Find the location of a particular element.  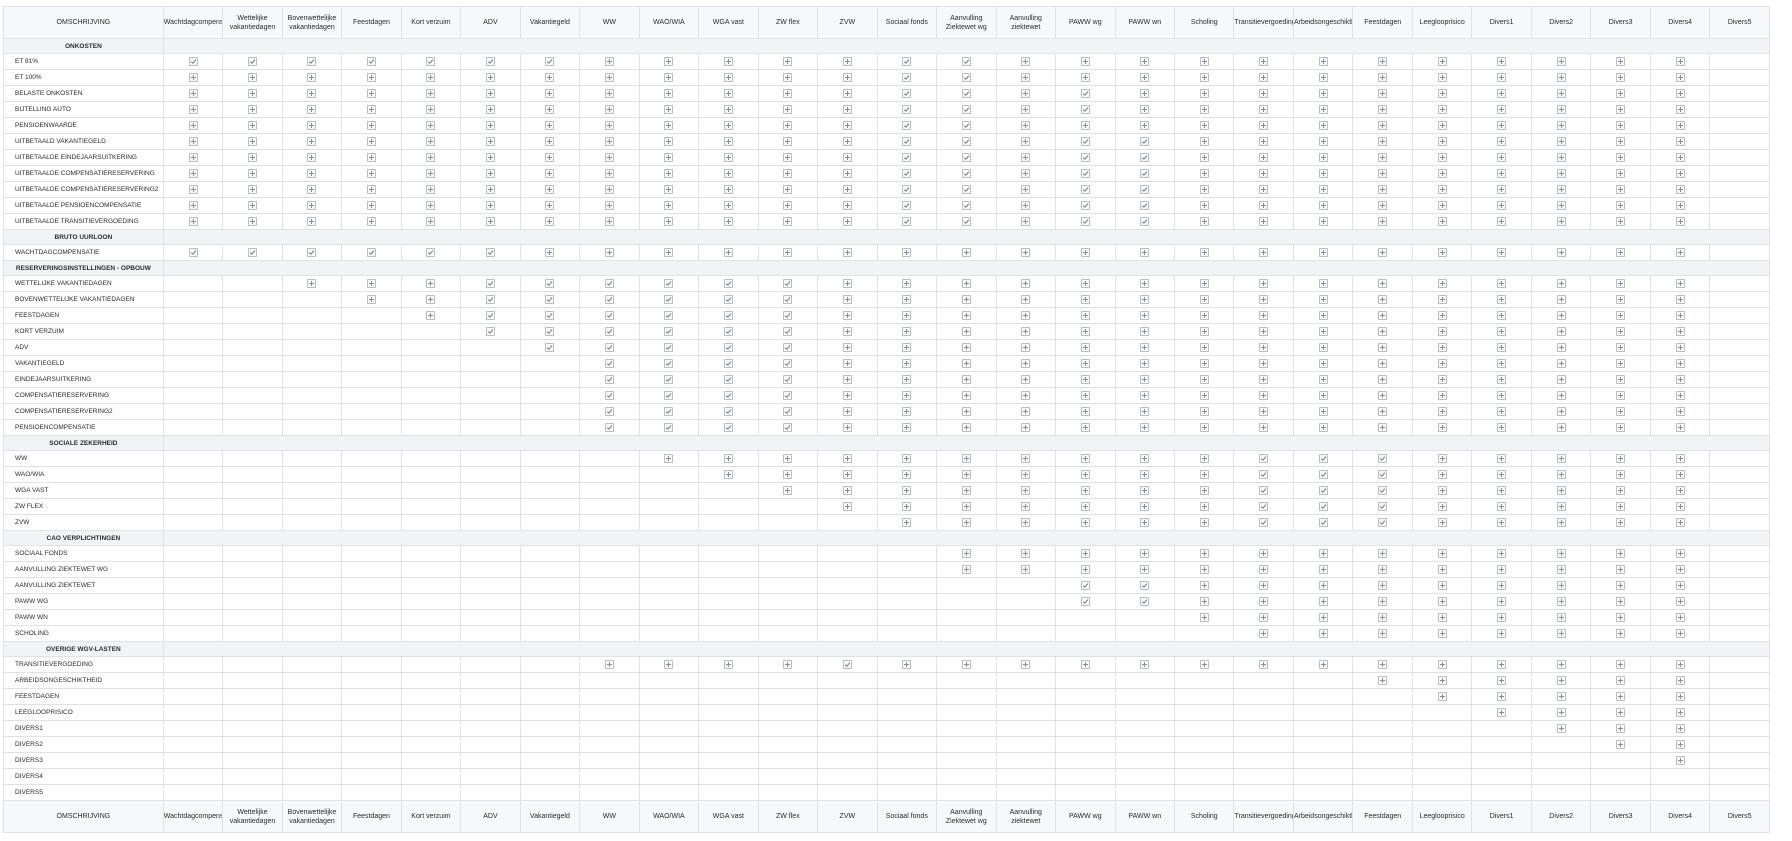

header-col-divers2: Divers2 is located at coordinates (1561, 22).